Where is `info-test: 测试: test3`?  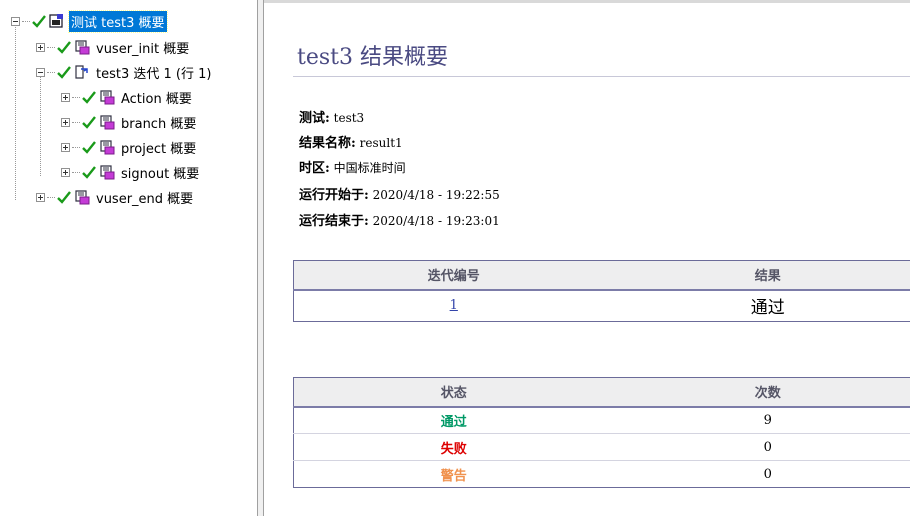 info-test: 测试: test3 is located at coordinates (331, 116).